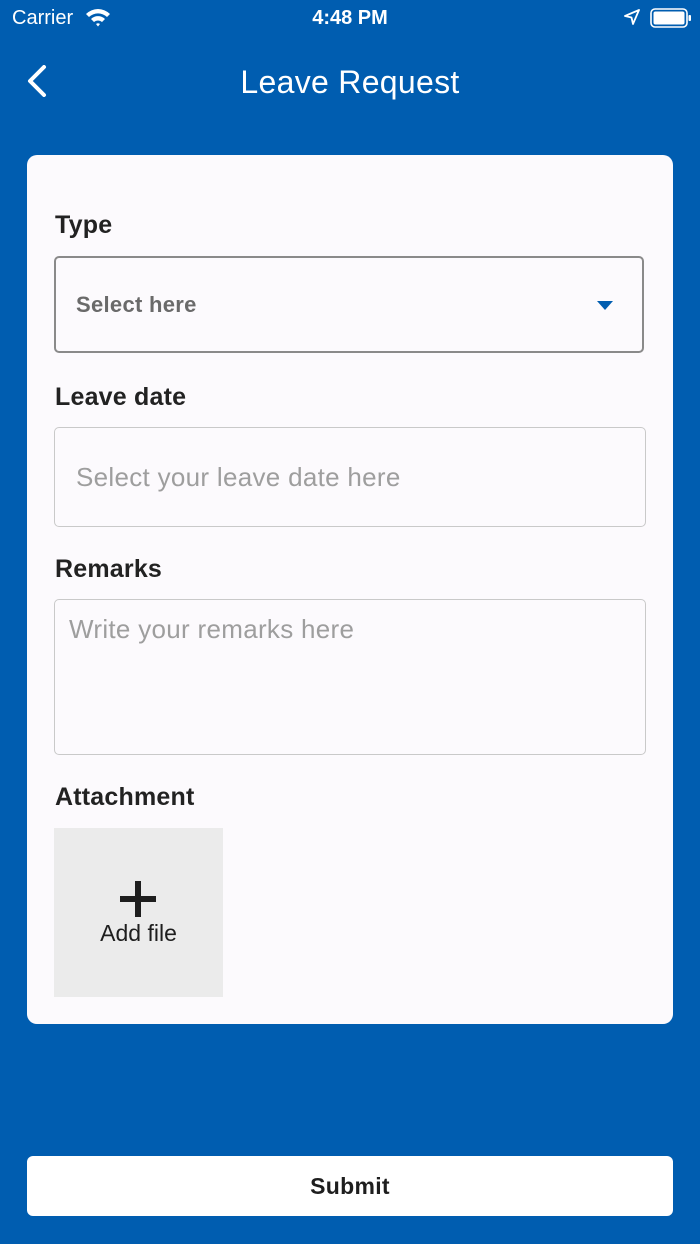  Describe the element at coordinates (109, 569) in the screenshot. I see `remarks-label: Remarks` at that location.